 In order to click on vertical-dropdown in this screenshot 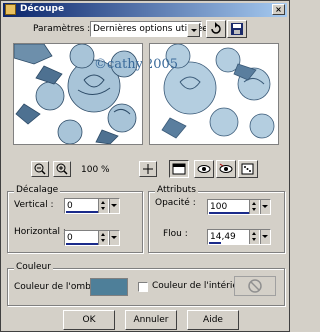, I will do `click(114, 206)`.